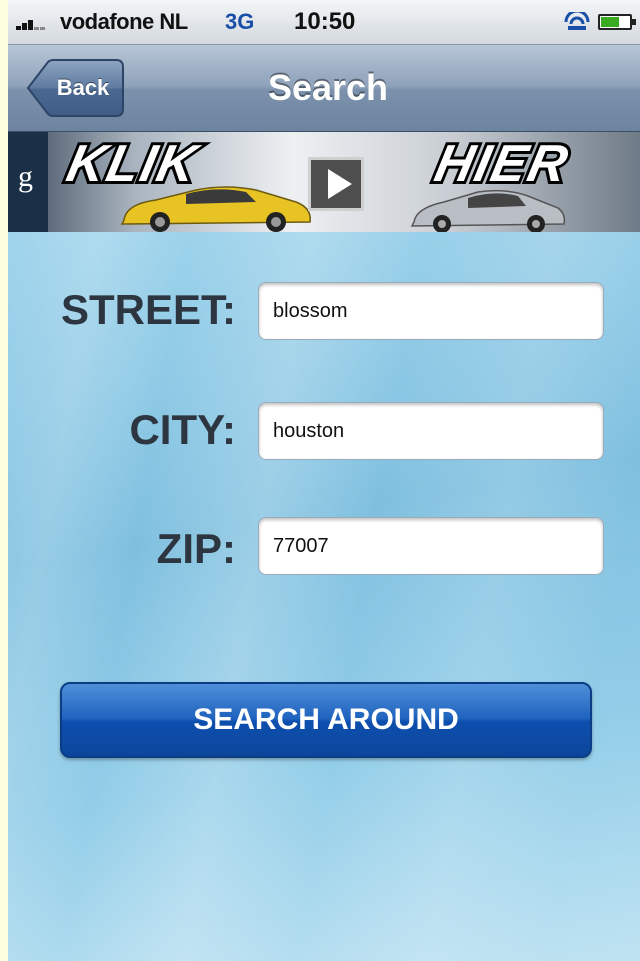  What do you see at coordinates (124, 21) in the screenshot?
I see `carrier-name: vodafone NL` at bounding box center [124, 21].